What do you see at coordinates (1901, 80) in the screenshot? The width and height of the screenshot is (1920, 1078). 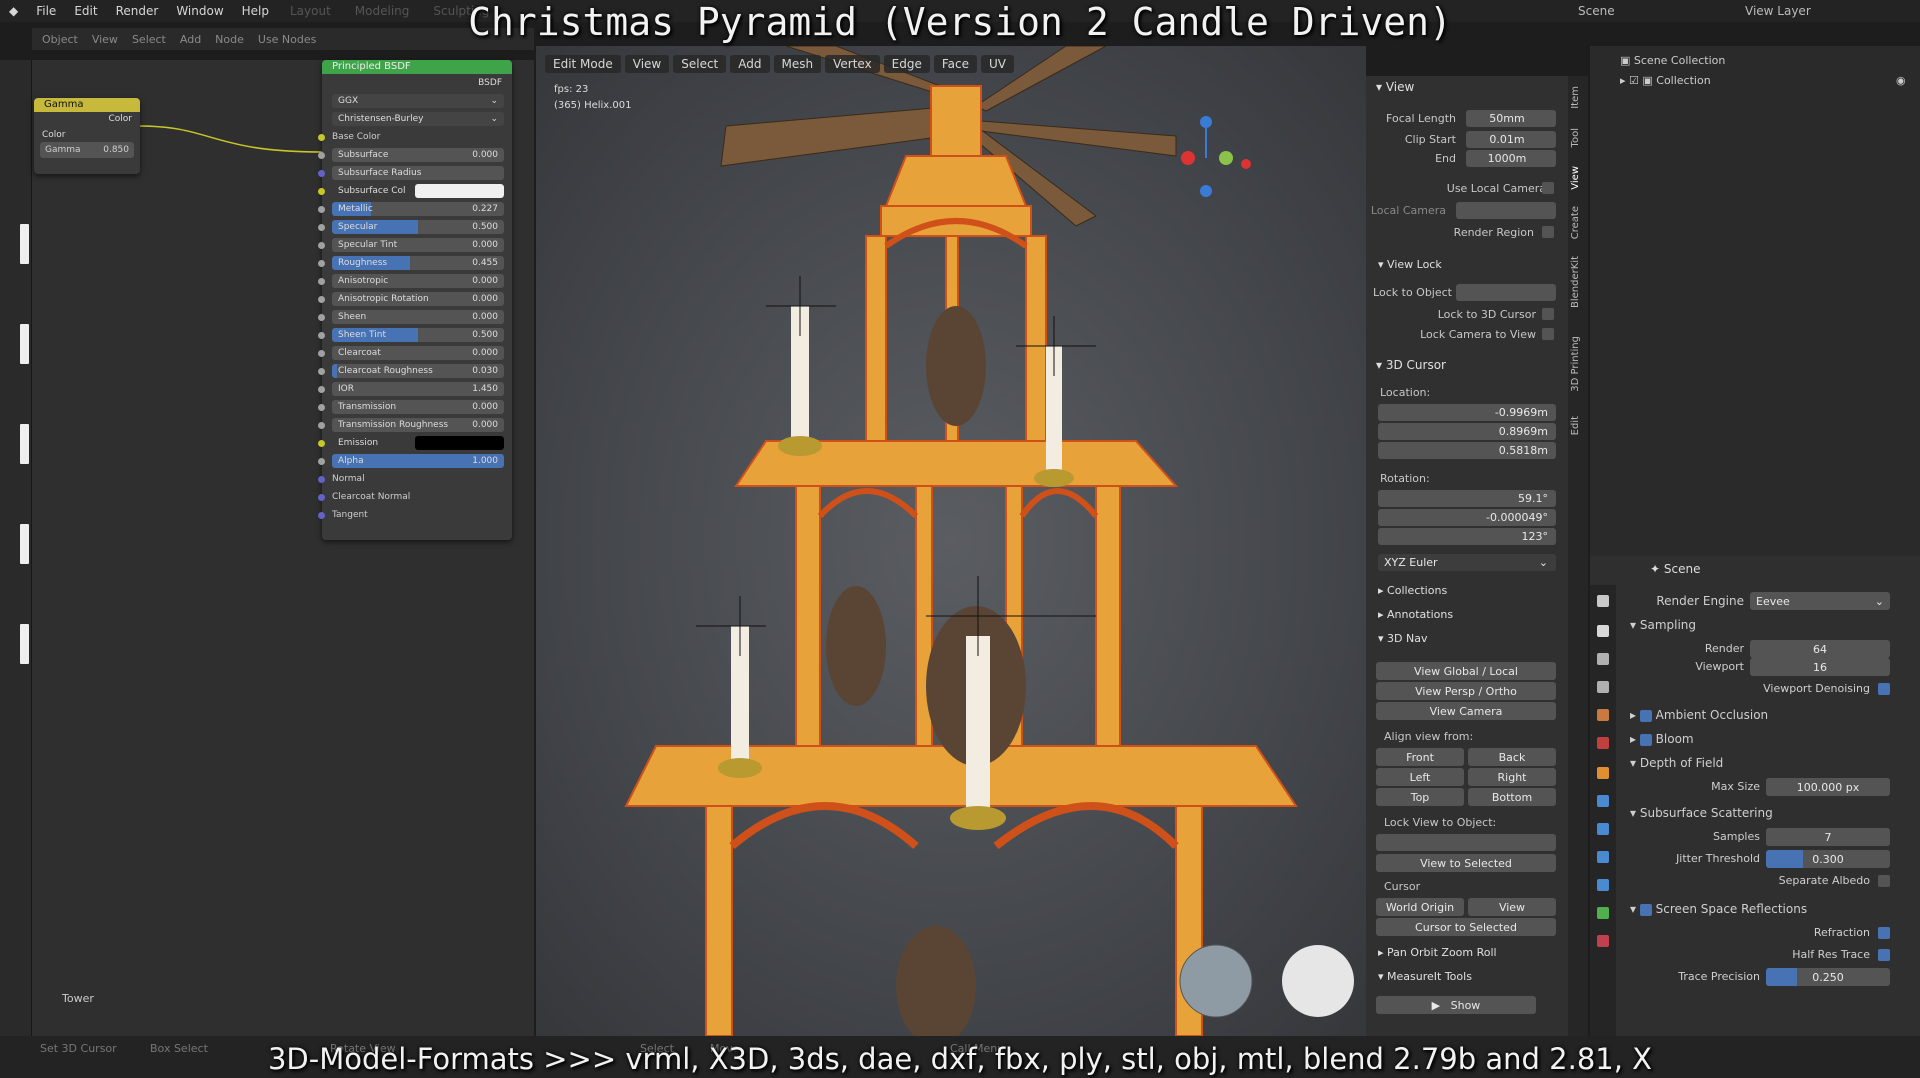 I see `visibility-eye-icon: ◉` at bounding box center [1901, 80].